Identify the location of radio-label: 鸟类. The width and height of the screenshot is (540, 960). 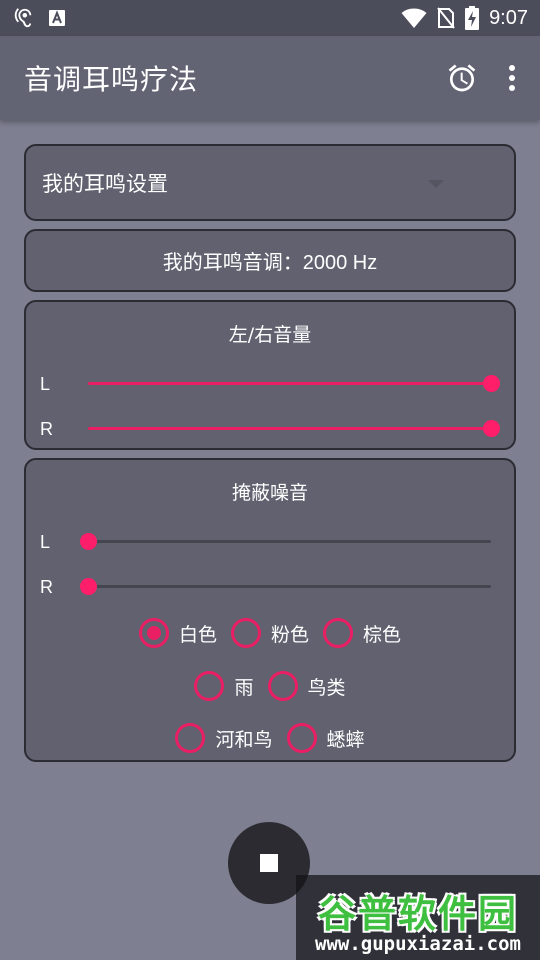
(326, 687).